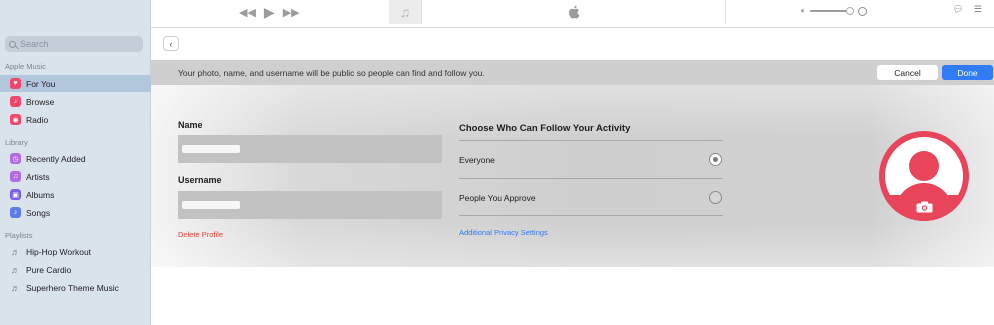 The width and height of the screenshot is (994, 325). What do you see at coordinates (15, 158) in the screenshot?
I see `clock-icon: ◷` at bounding box center [15, 158].